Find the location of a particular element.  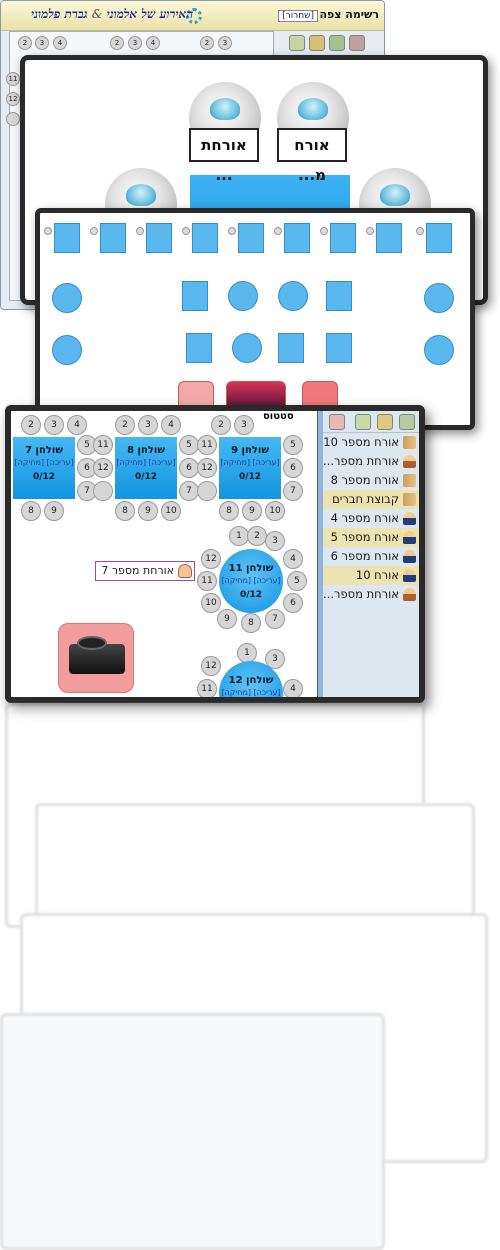

add-guest-icon is located at coordinates (385, 422).